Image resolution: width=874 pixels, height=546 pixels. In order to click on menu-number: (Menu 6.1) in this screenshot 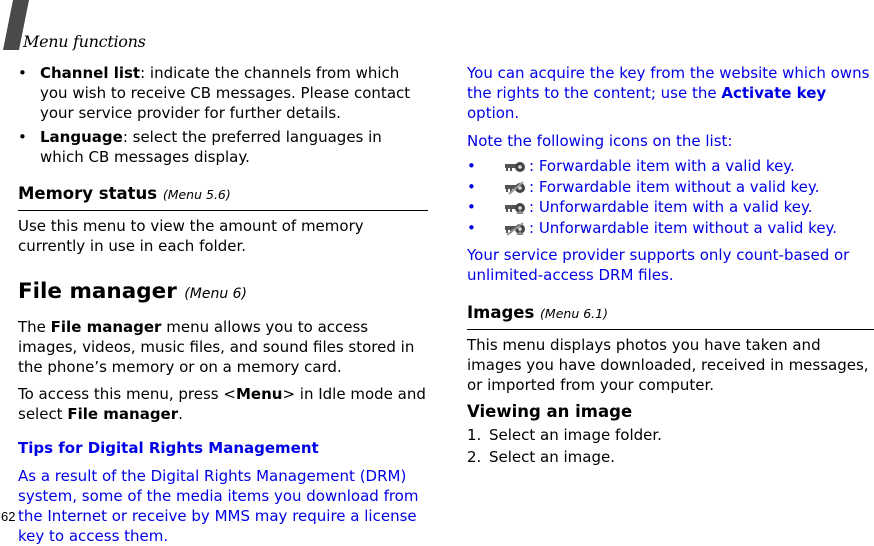, I will do `click(574, 313)`.